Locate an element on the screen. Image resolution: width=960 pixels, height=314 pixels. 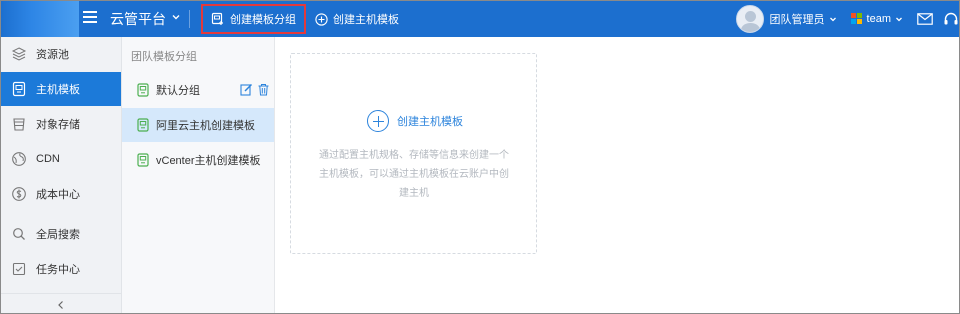
card-create-label: 创建主机模板 is located at coordinates (430, 122).